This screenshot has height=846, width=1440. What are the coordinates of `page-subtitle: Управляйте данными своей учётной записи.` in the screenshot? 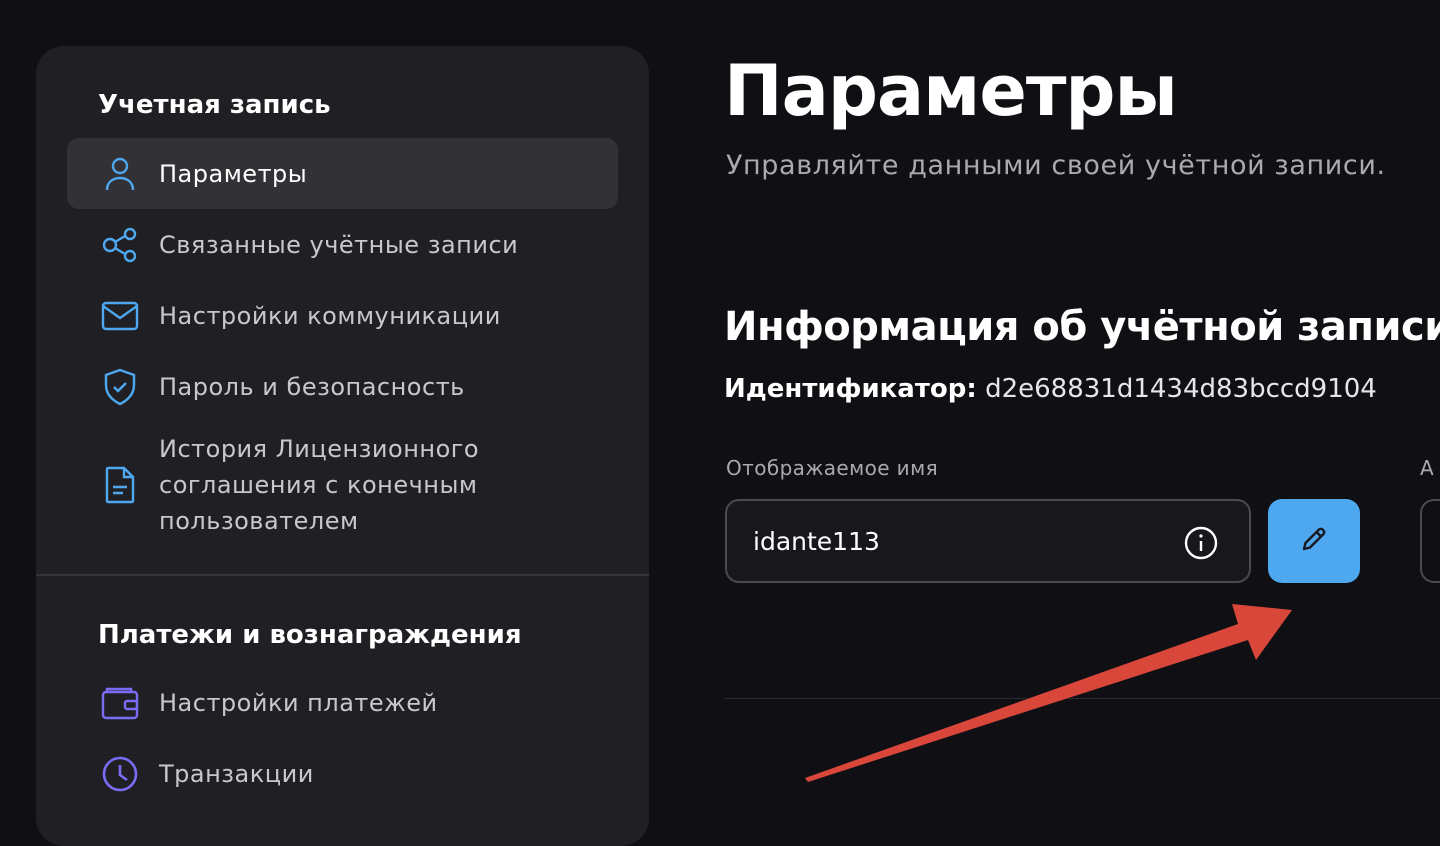 It's located at (1056, 165).